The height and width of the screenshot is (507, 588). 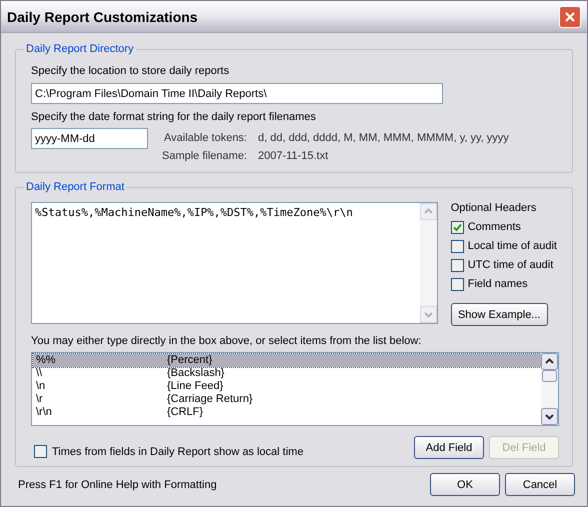 I want to click on field-button: Add Field, so click(x=449, y=447).